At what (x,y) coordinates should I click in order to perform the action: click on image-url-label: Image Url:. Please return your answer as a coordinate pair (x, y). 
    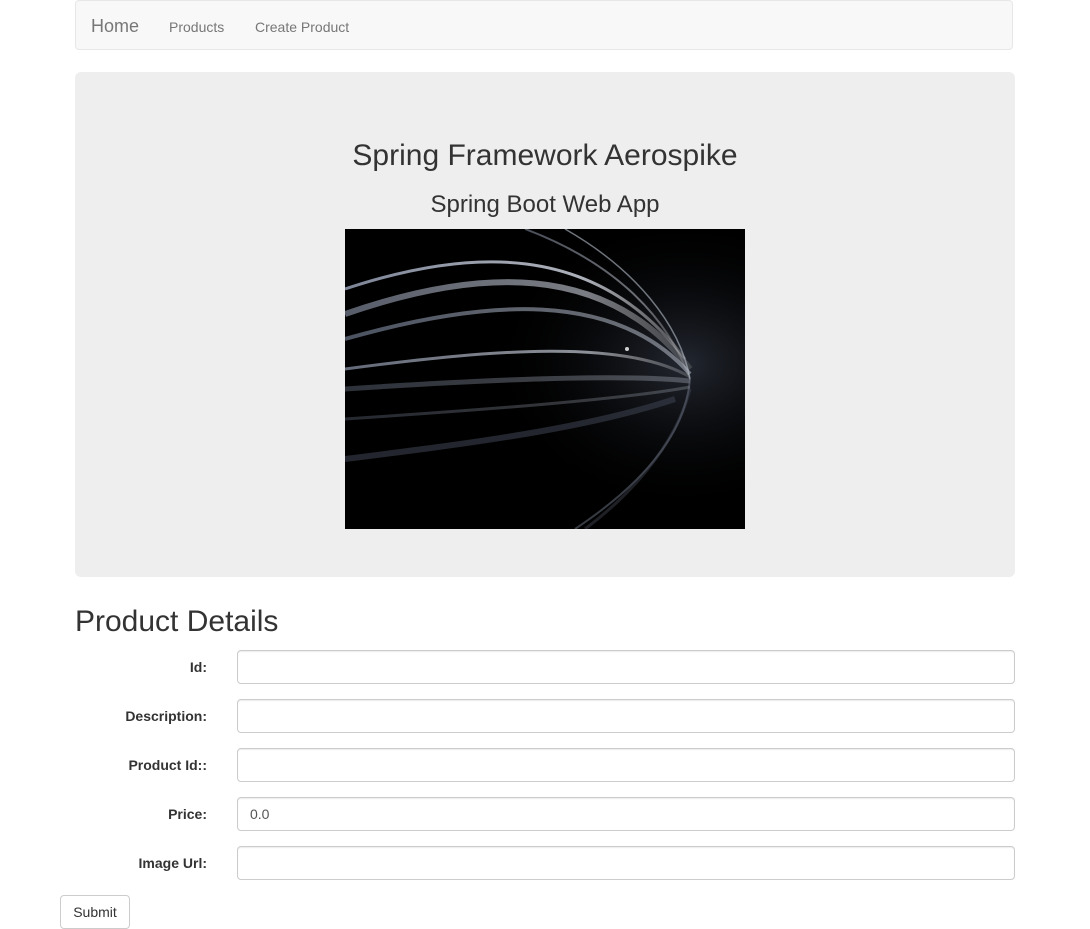
    Looking at the image, I should click on (172, 863).